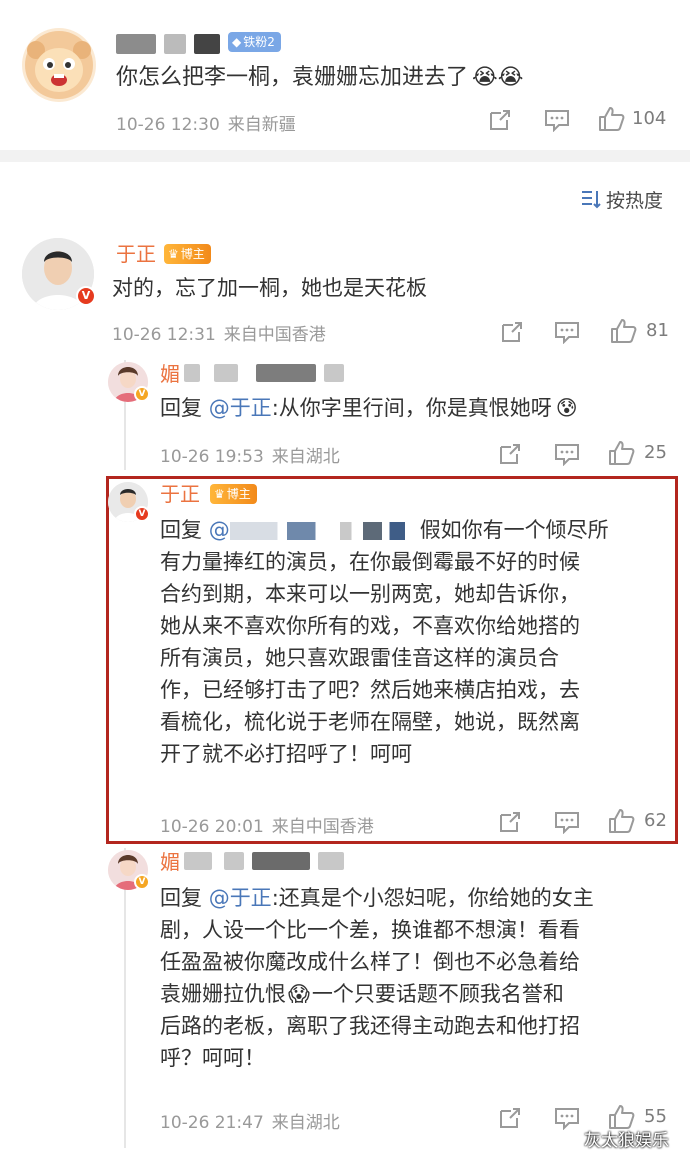  I want to click on top-comment-avatar, so click(59, 65).